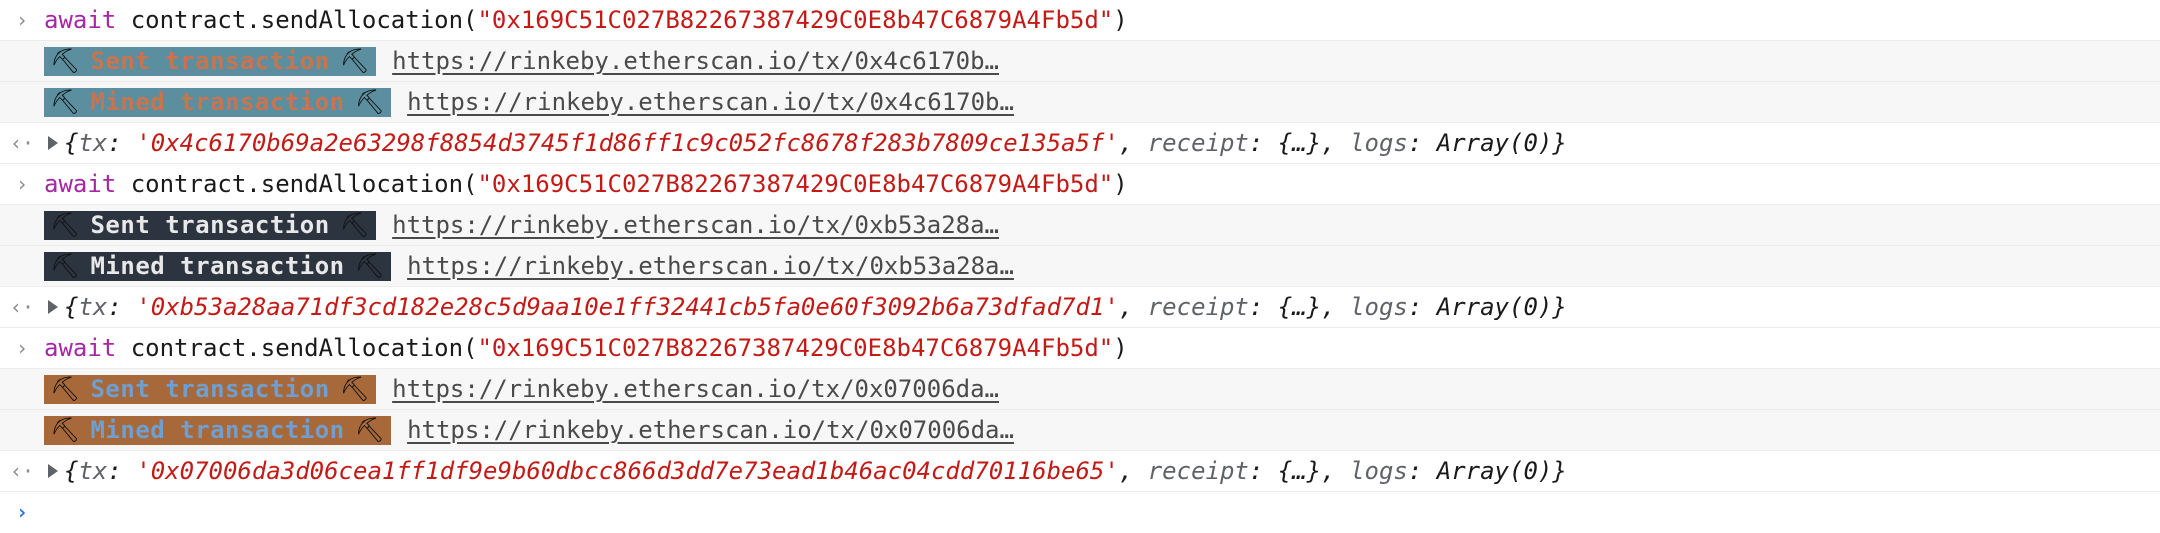 This screenshot has height=533, width=2160. Describe the element at coordinates (1559, 143) in the screenshot. I see `brace-close: }` at that location.